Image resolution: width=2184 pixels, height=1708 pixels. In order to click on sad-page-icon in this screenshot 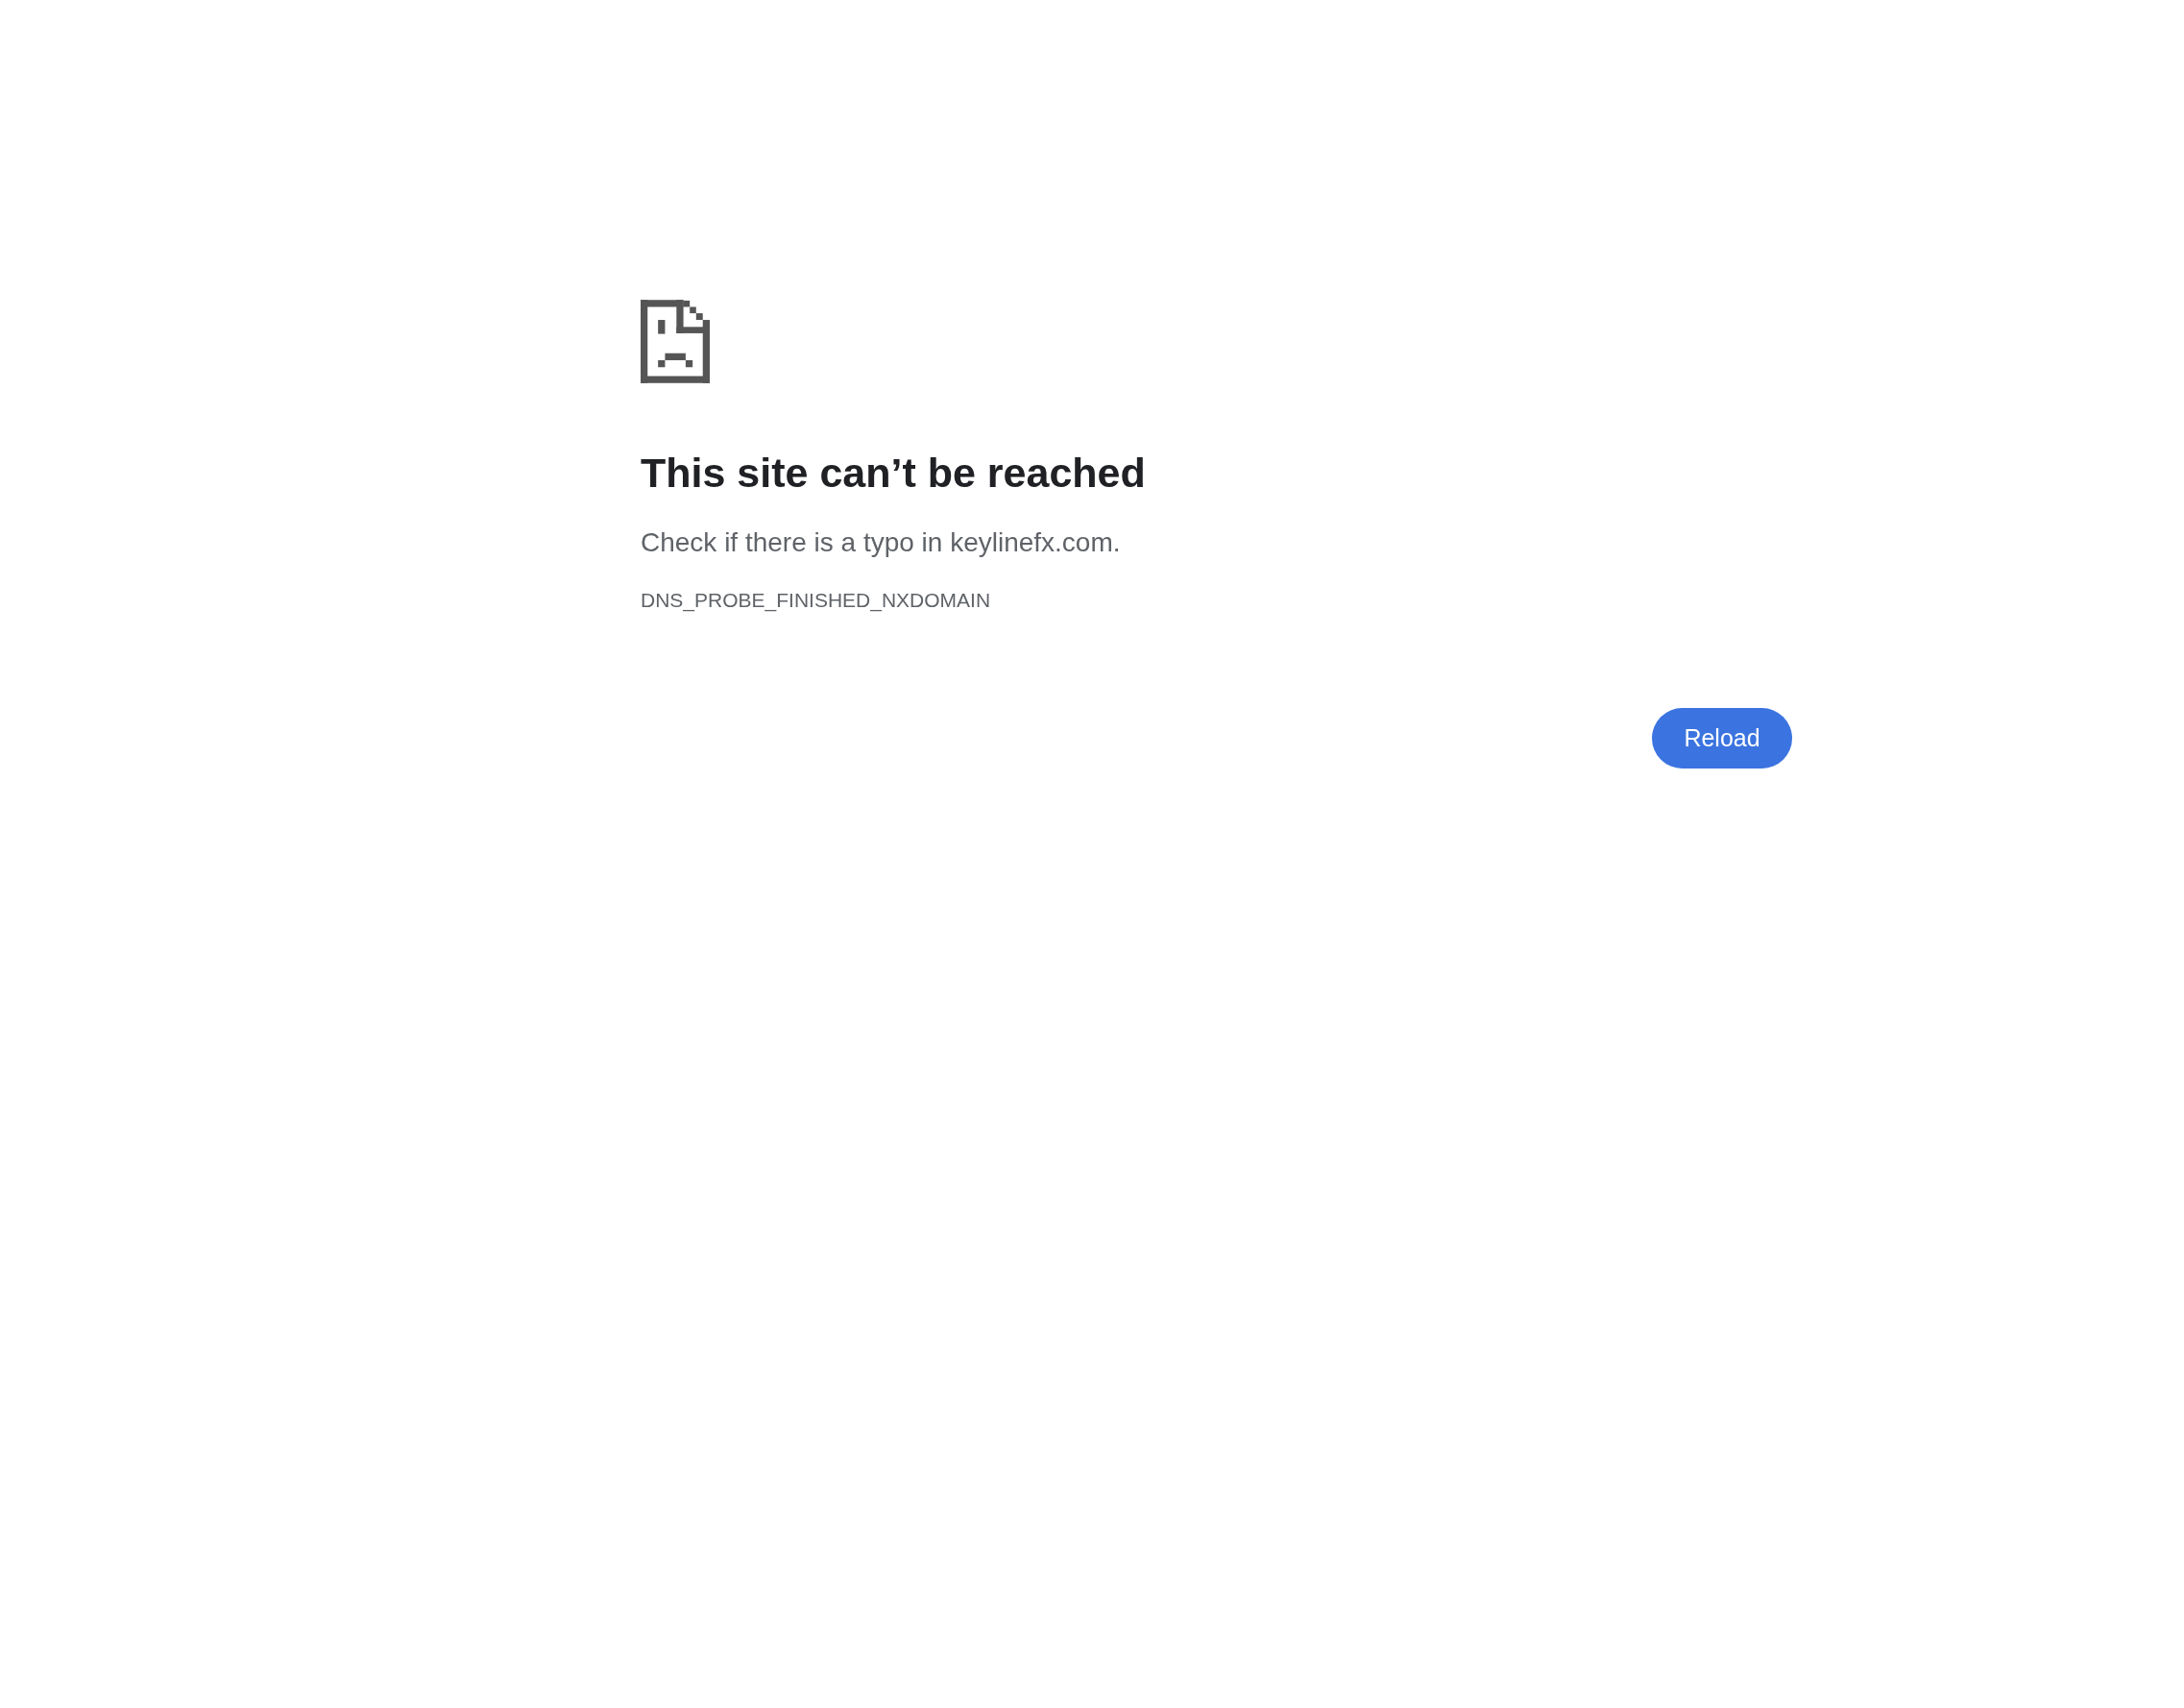, I will do `click(676, 341)`.